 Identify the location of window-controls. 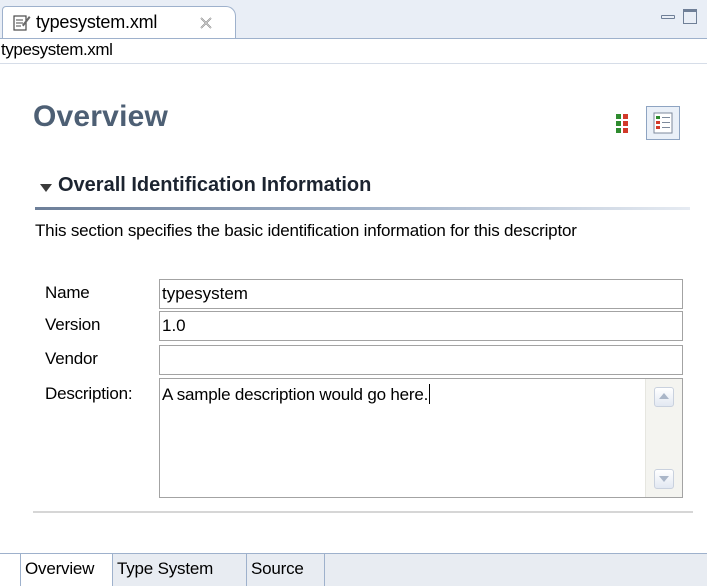
(677, 17).